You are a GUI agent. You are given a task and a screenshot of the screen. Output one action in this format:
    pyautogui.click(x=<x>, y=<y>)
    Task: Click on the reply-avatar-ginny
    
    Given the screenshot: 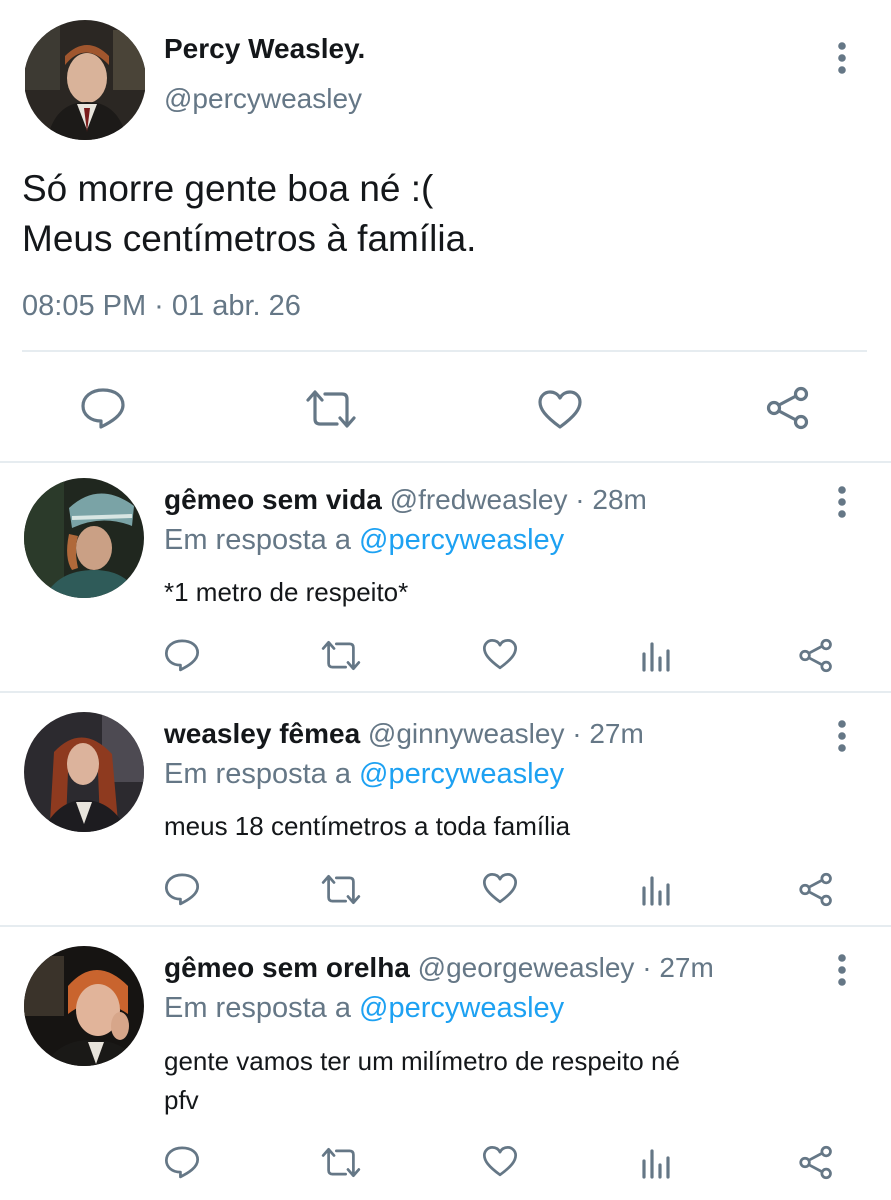 What is the action you would take?
    pyautogui.click(x=84, y=772)
    